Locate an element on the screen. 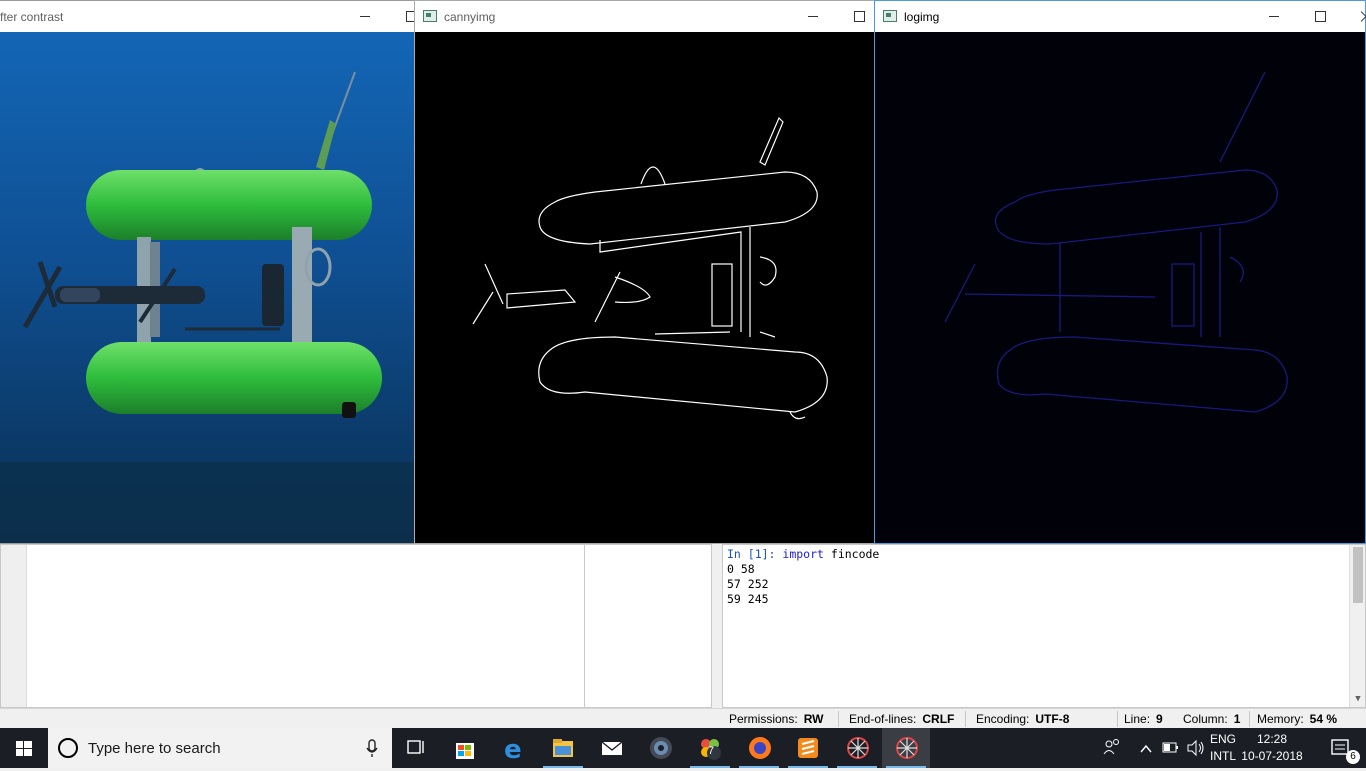 The image size is (1366, 771). editor-gutter is located at coordinates (14, 626).